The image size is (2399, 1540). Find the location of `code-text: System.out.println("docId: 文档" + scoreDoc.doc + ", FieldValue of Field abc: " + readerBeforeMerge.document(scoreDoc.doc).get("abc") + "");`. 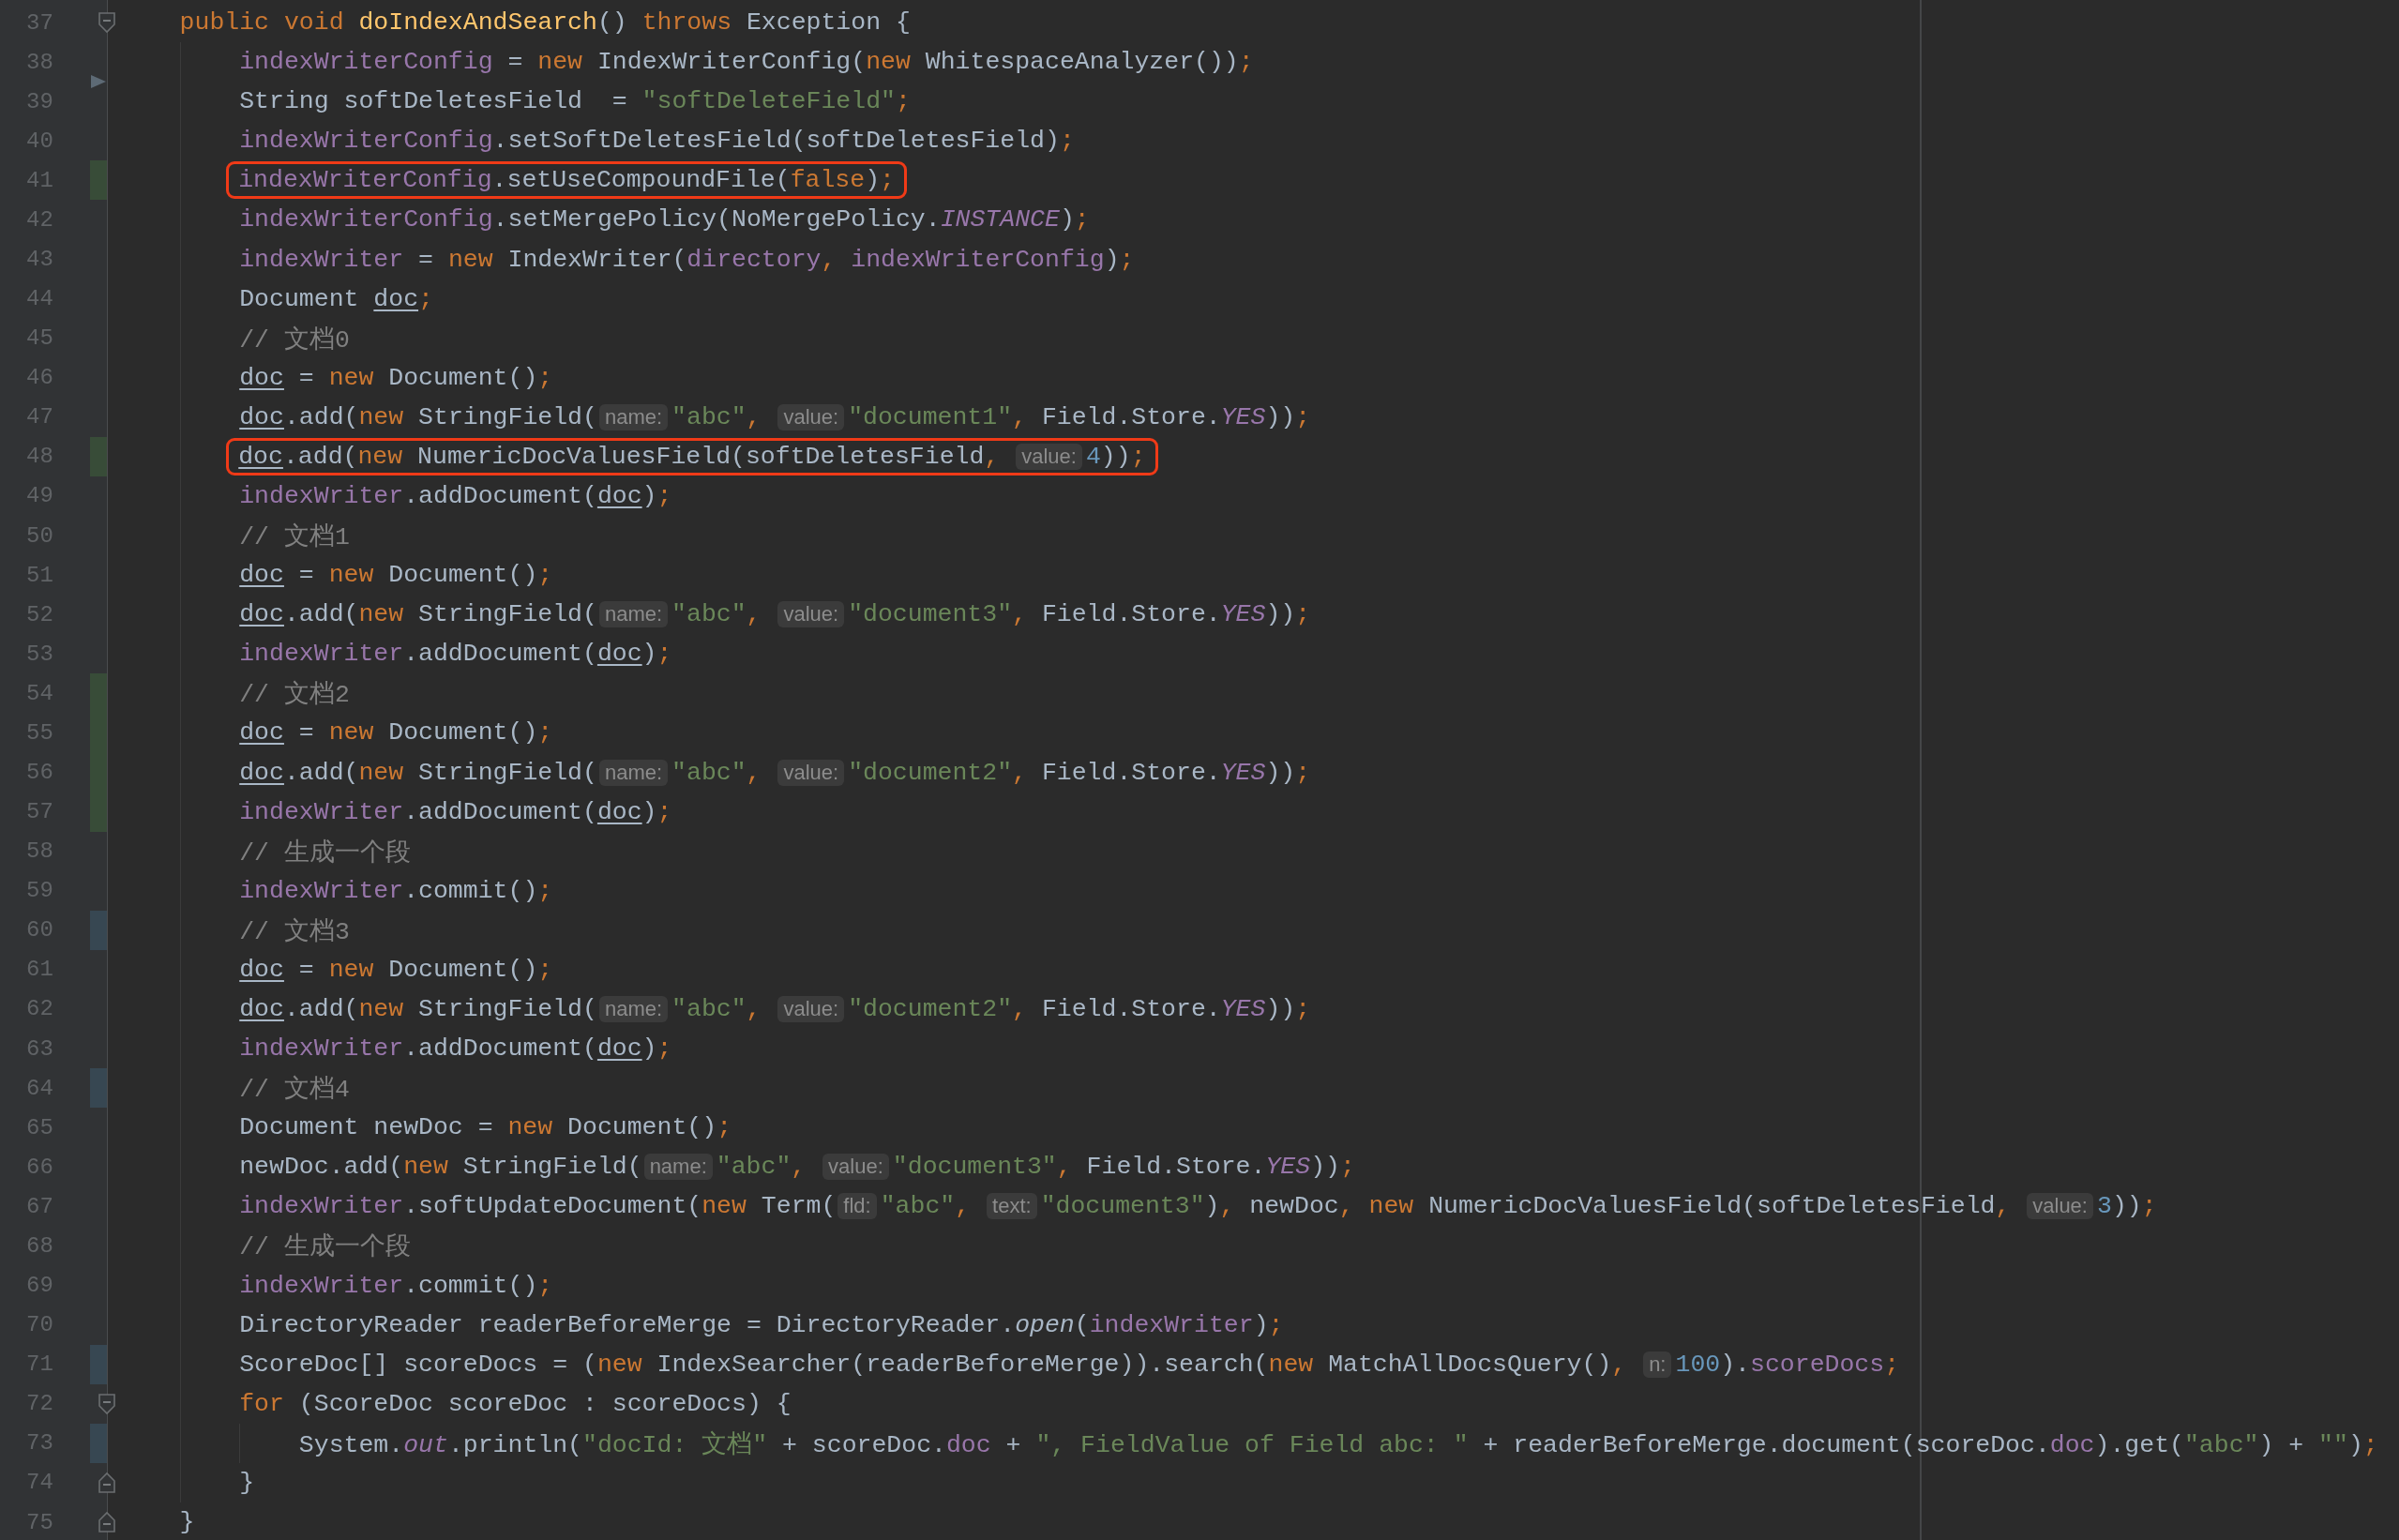

code-text: System.out.println("docId: 文档" + scoreDoc.doc + ", FieldValue of Field abc: " + readerBeforeMerge.document(scoreDoc.doc).get("abc") + ""); is located at coordinates (1338, 1444).